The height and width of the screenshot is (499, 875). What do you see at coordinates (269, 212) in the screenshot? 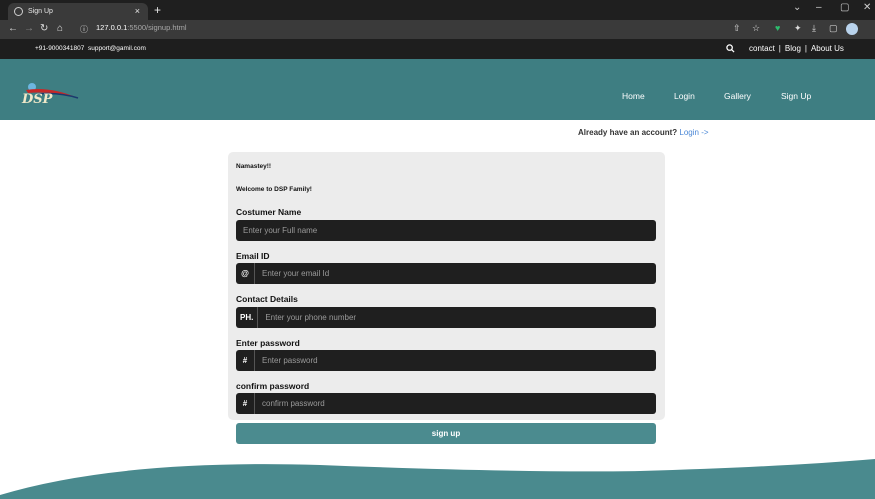
I see `name-label: Costumer Name` at bounding box center [269, 212].